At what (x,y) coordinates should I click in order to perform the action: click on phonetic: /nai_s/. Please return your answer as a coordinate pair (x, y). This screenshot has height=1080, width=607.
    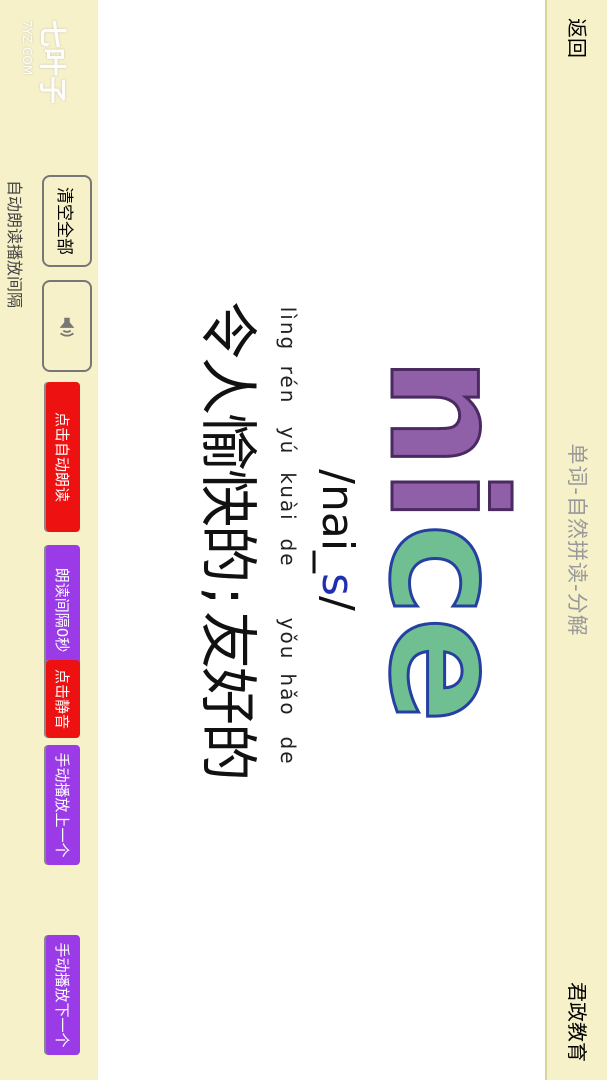
    Looking at the image, I should click on (337, 540).